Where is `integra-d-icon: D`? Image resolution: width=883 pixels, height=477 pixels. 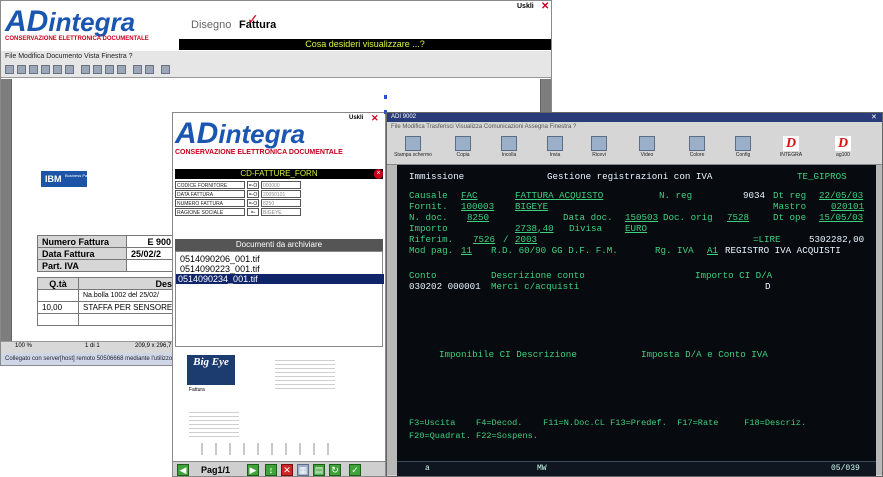 integra-d-icon: D is located at coordinates (791, 143).